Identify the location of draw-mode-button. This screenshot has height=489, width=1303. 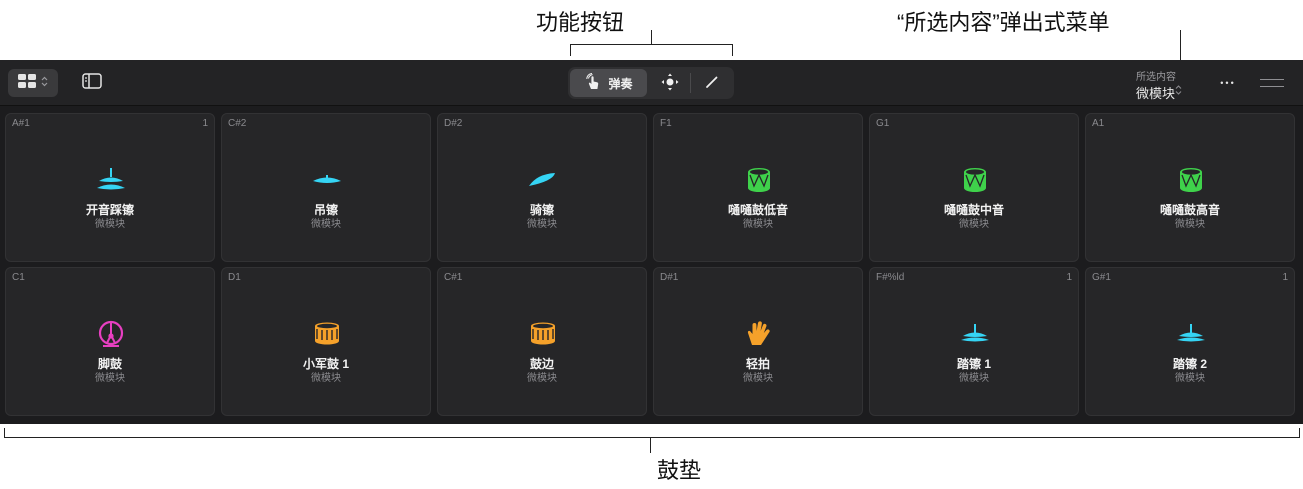
(712, 83).